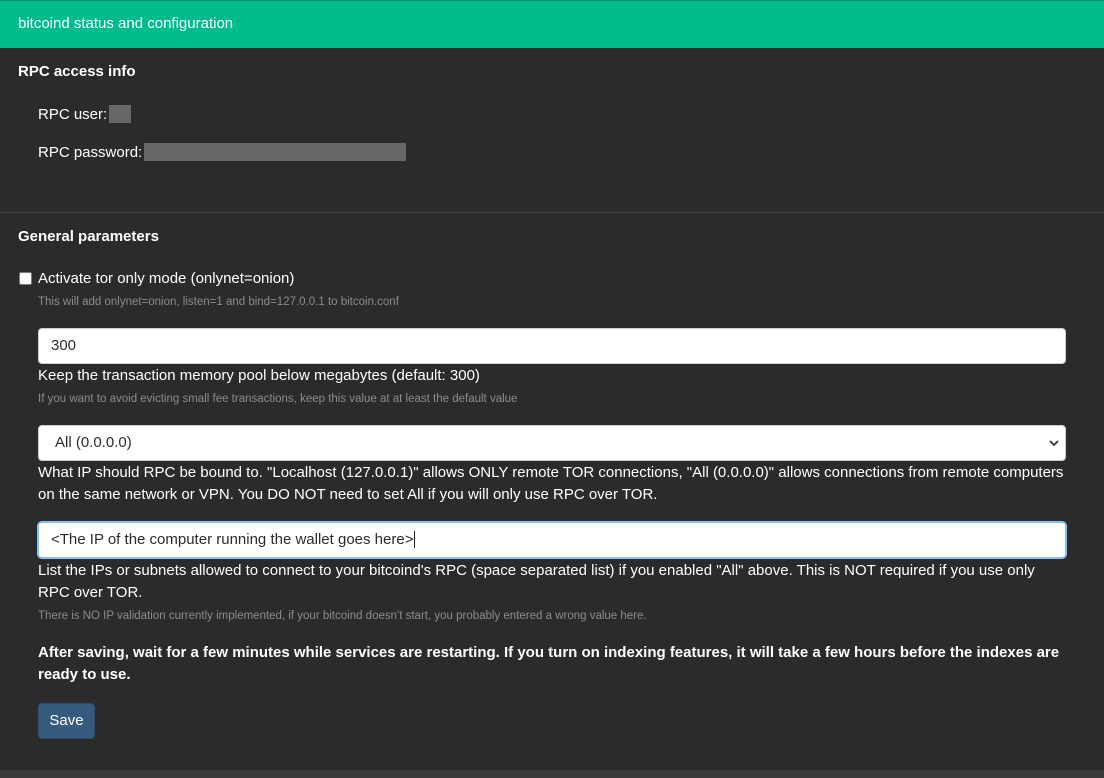  I want to click on mempool-input: 300, so click(552, 346).